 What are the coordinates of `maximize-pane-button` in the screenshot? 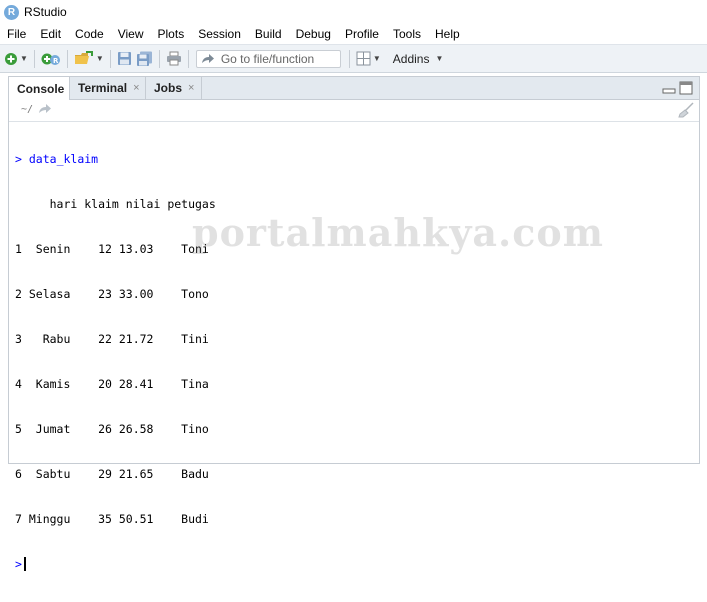 It's located at (686, 89).